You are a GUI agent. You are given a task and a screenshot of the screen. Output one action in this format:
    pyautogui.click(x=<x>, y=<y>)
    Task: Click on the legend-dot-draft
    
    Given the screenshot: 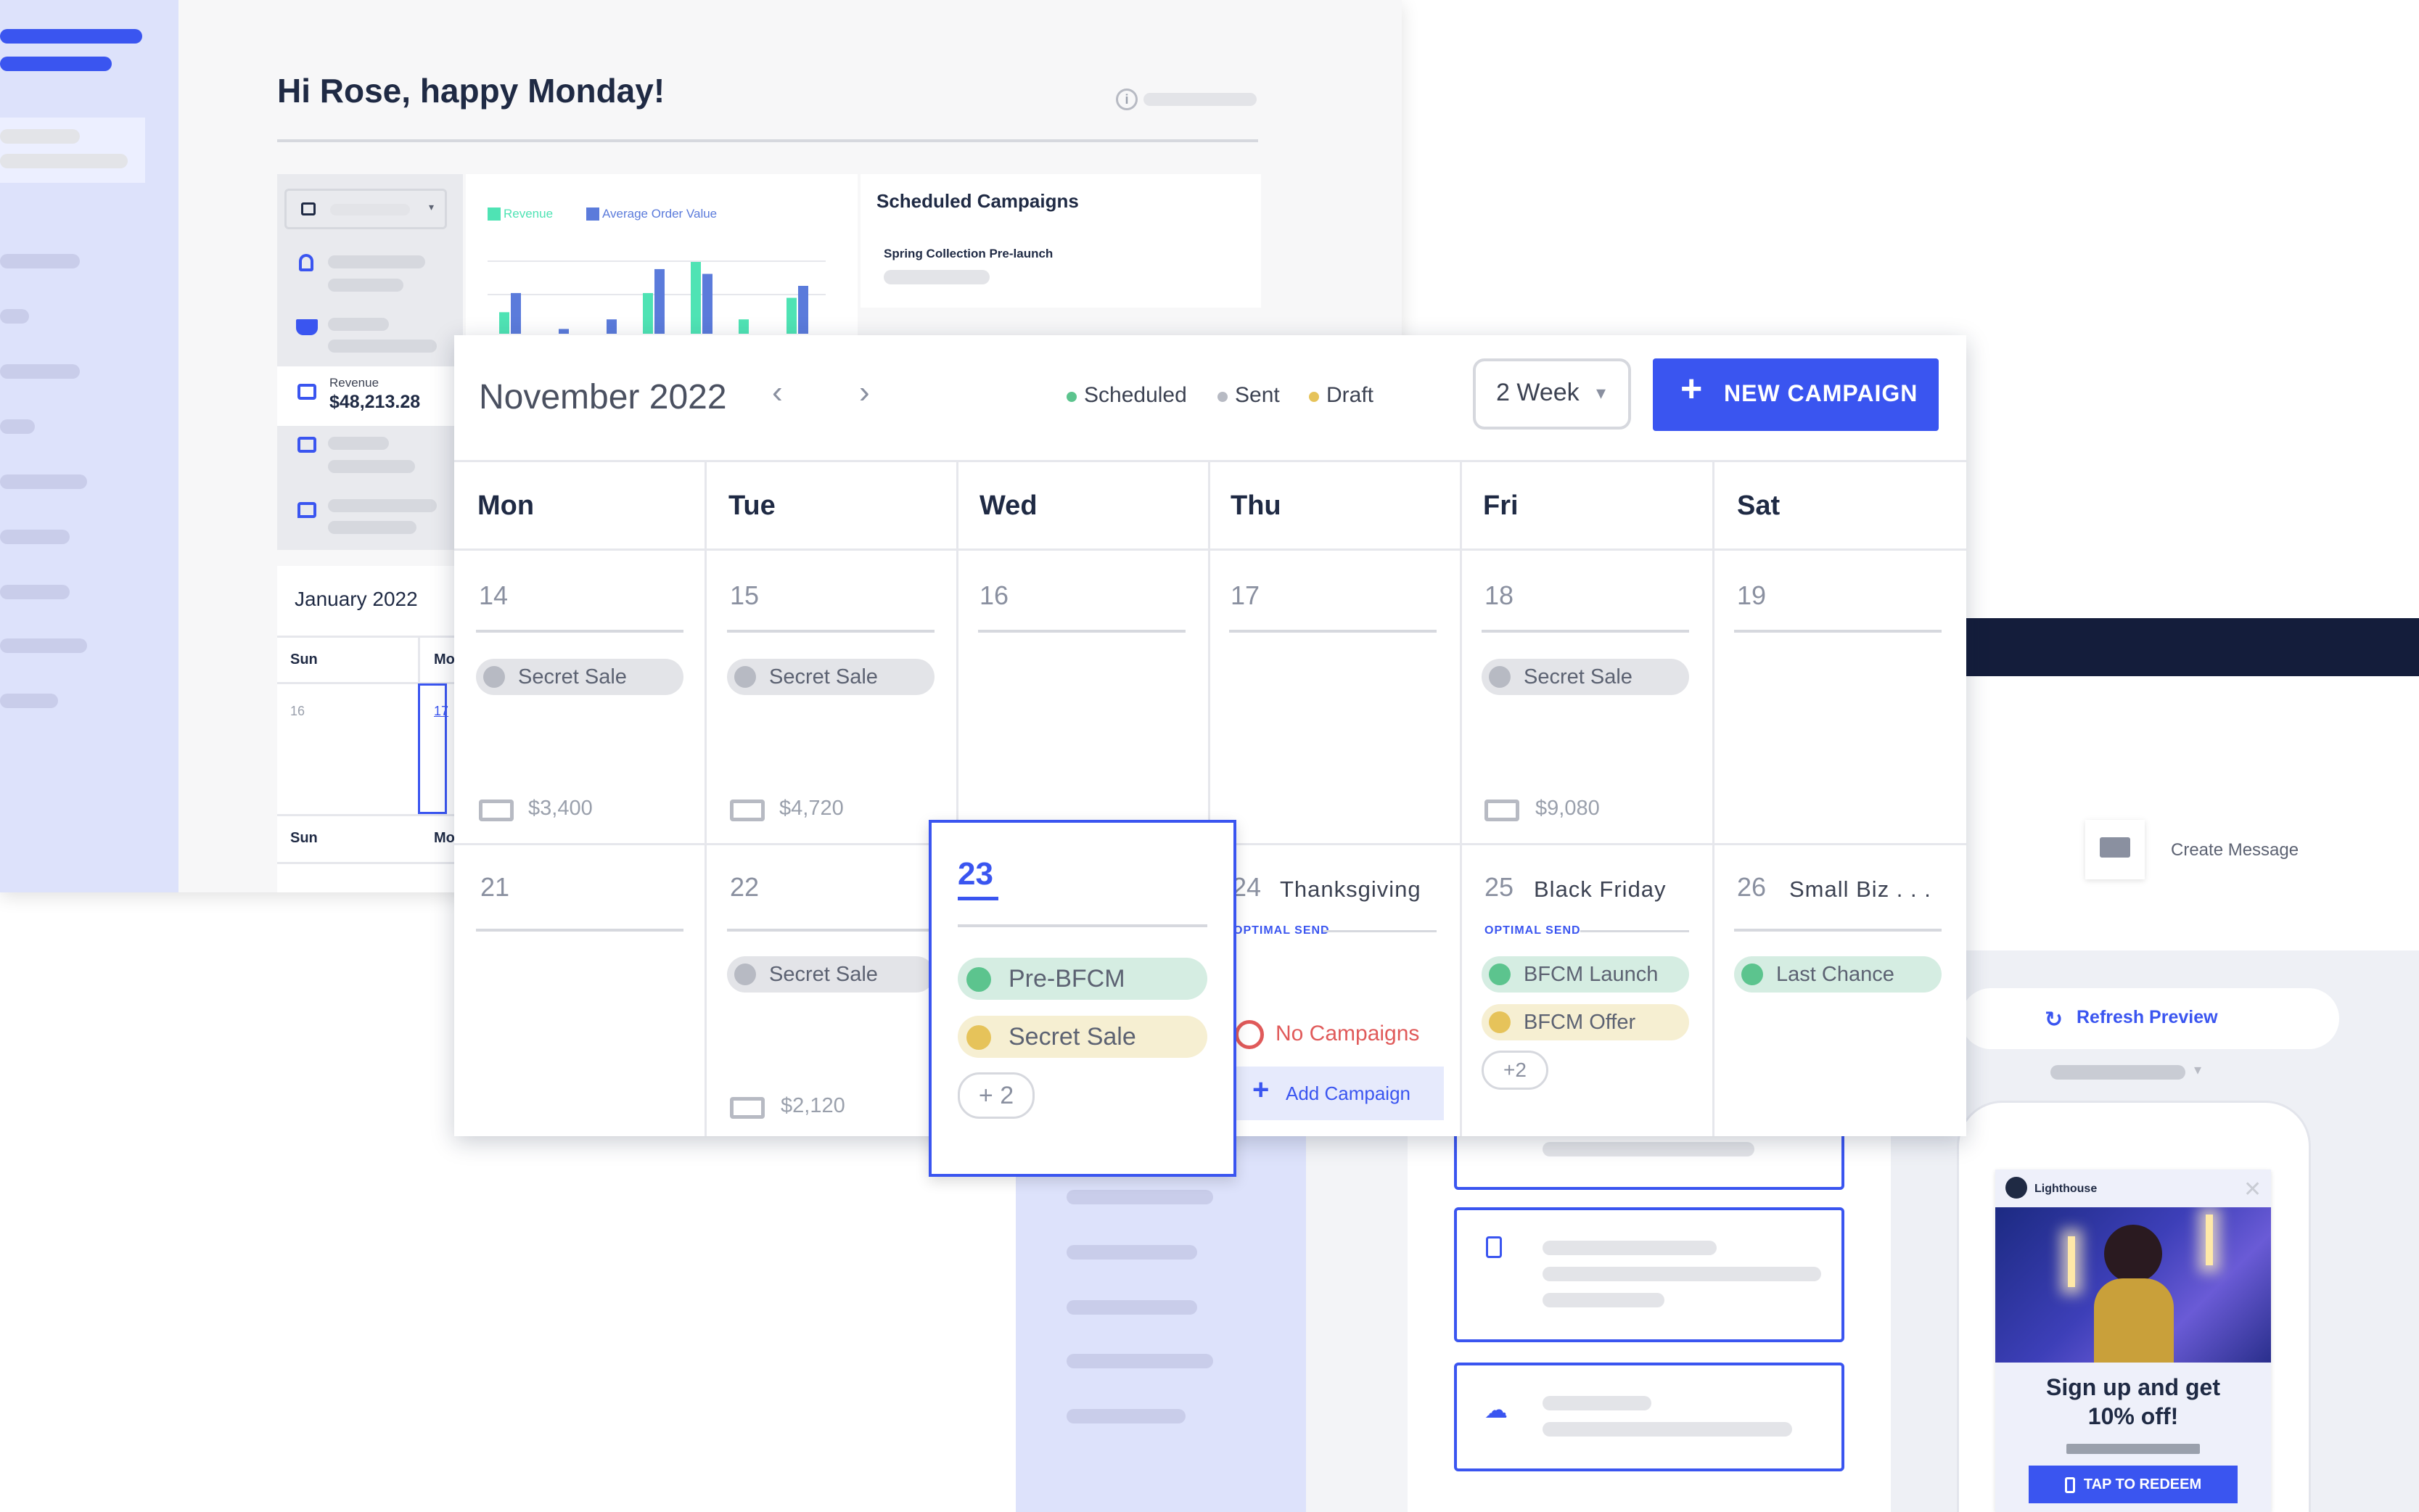 What is the action you would take?
    pyautogui.click(x=1314, y=397)
    